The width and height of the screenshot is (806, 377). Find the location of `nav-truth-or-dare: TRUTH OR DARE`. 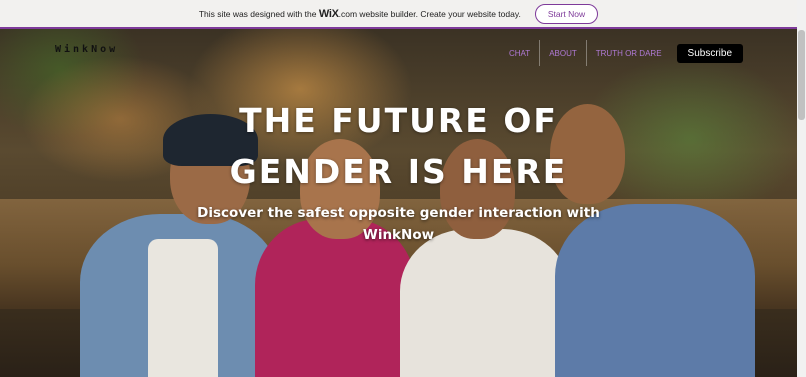

nav-truth-or-dare: TRUTH OR DARE is located at coordinates (628, 53).